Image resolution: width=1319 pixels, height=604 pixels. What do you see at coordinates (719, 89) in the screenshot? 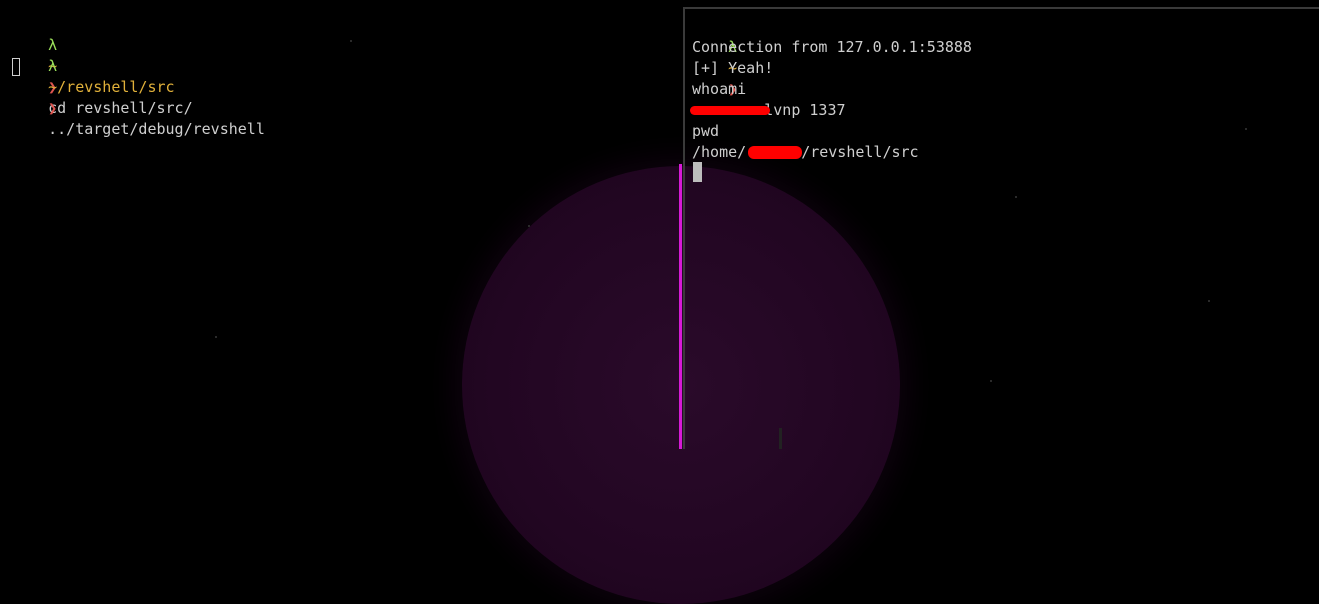
I see `input-whoami: whoami` at bounding box center [719, 89].